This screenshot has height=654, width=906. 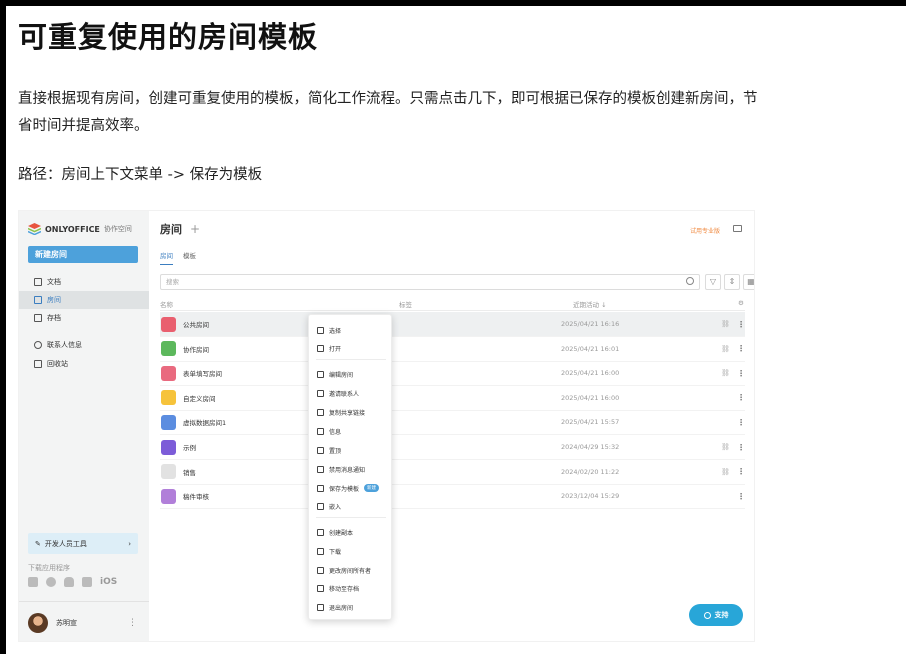 What do you see at coordinates (166, 304) in the screenshot?
I see `column-name: 名称` at bounding box center [166, 304].